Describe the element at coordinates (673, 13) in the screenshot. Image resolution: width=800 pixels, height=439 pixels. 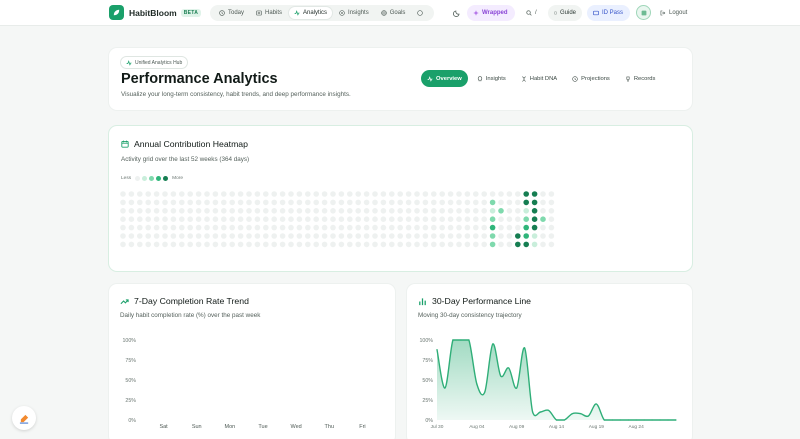
I see `logout-button: Logout` at that location.